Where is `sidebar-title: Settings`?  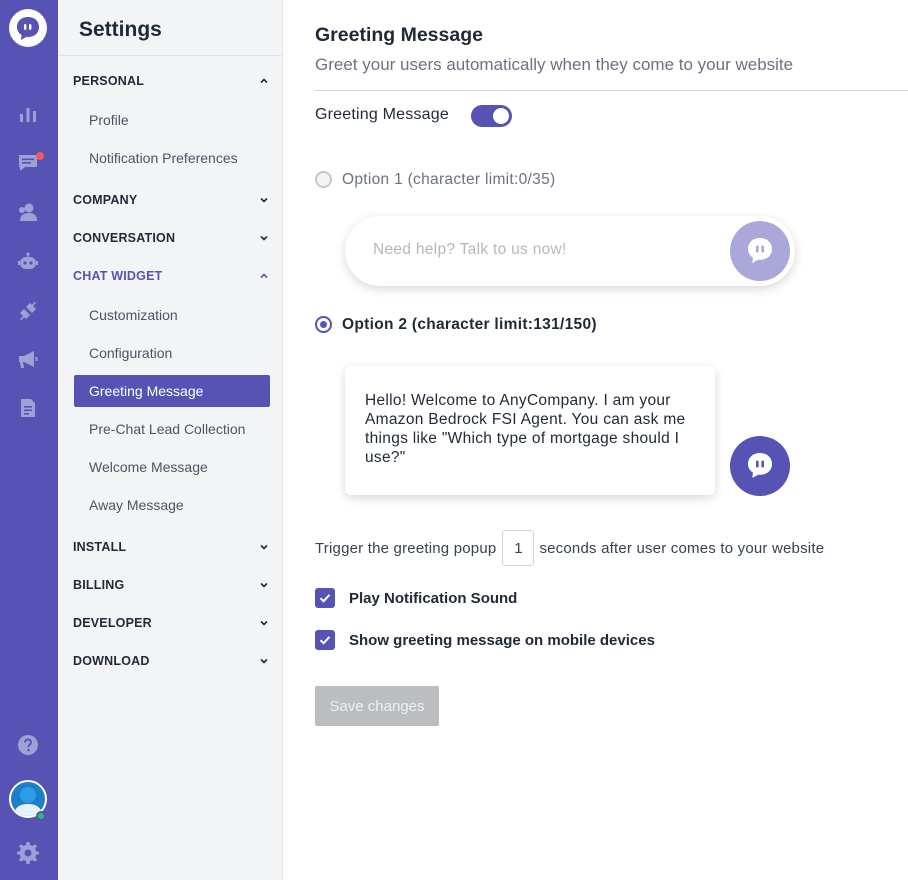 sidebar-title: Settings is located at coordinates (120, 29).